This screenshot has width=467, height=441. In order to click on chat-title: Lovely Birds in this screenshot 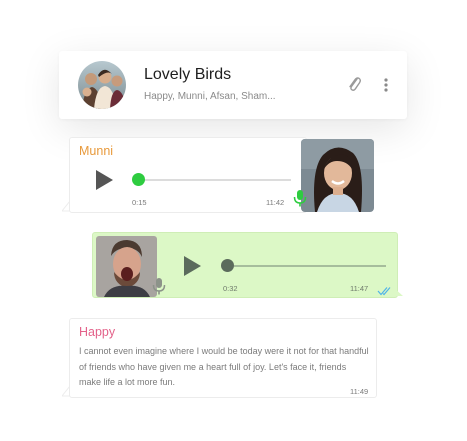, I will do `click(188, 74)`.